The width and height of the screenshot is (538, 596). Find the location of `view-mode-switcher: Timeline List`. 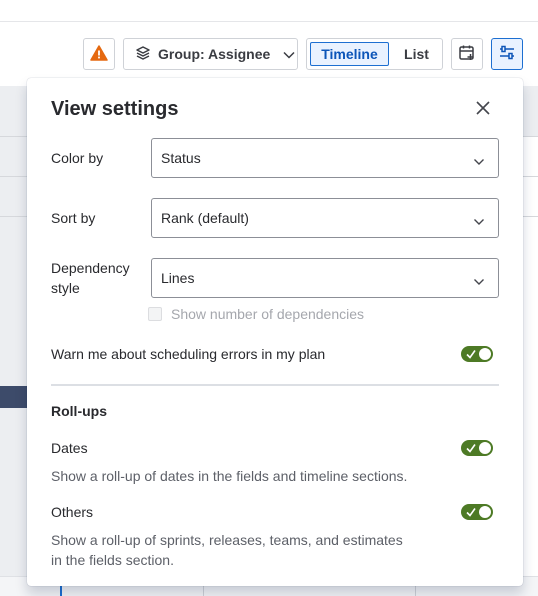

view-mode-switcher: Timeline List is located at coordinates (374, 54).